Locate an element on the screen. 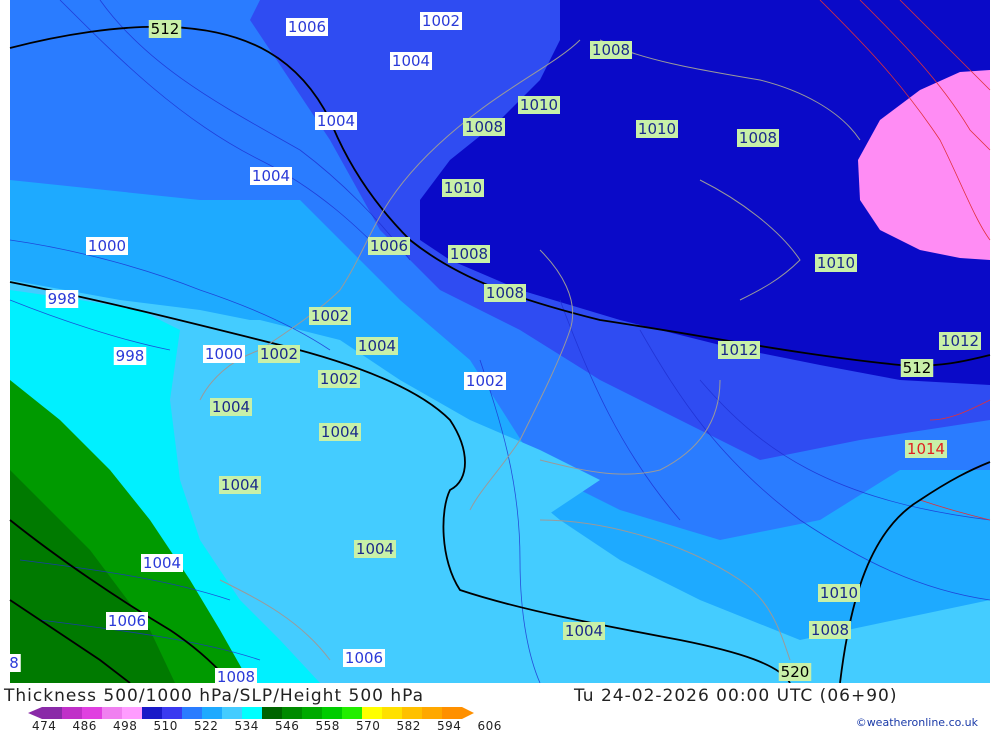 The width and height of the screenshot is (1000, 733). color-legend is located at coordinates (251, 713).